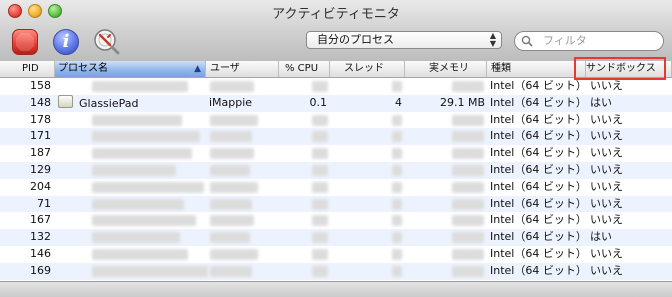 Image resolution: width=672 pixels, height=297 pixels. Describe the element at coordinates (536, 69) in the screenshot. I see `column-header-kind: 種類` at that location.